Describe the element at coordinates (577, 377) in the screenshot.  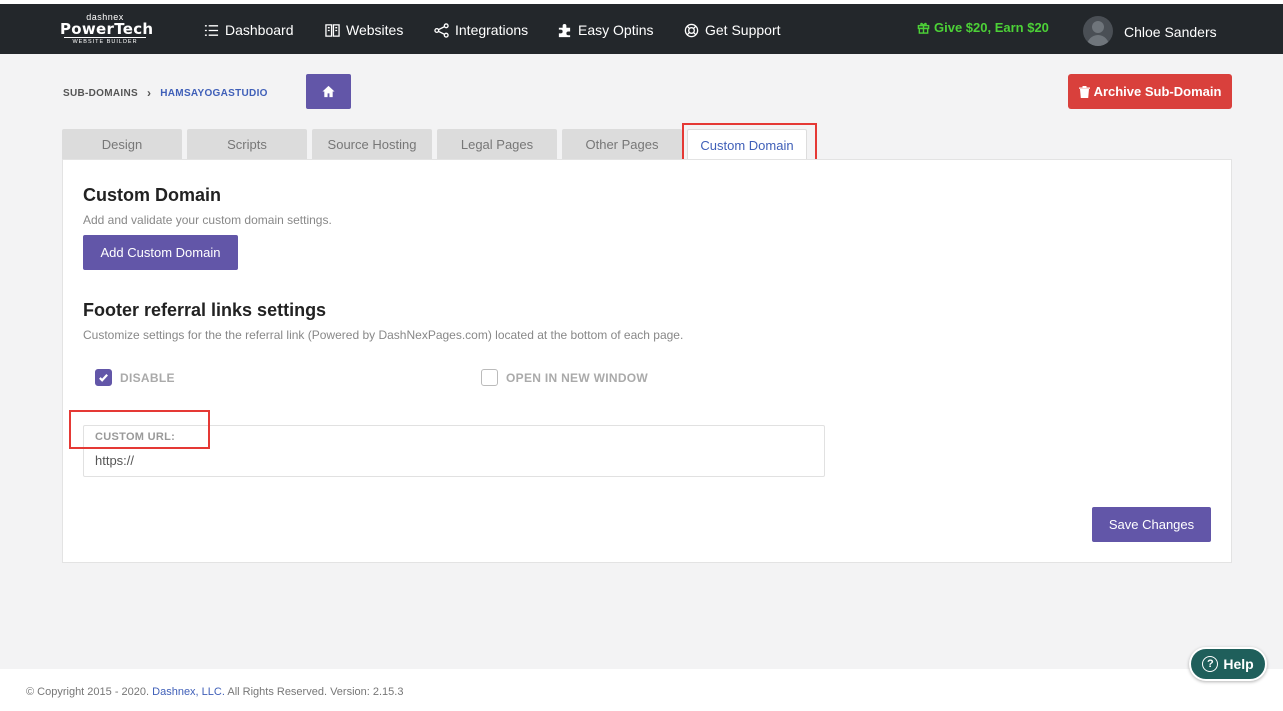
I see `open-new-window-label: OPEN IN NEW WINDOW` at that location.